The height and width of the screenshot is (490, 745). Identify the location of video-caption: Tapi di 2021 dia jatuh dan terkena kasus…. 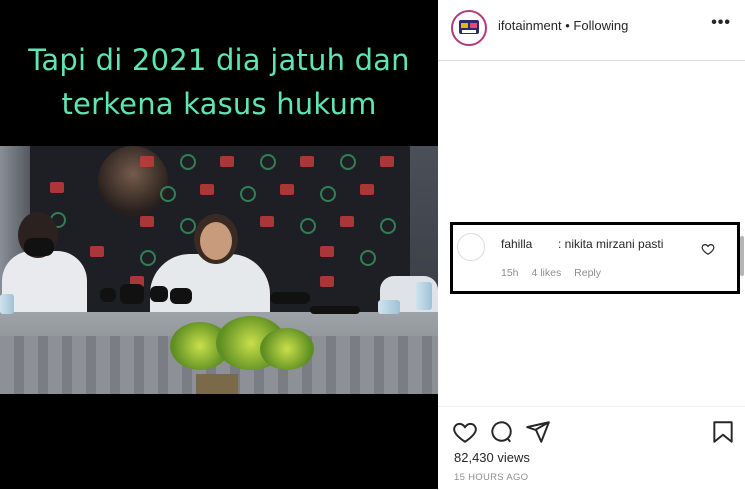
(219, 82).